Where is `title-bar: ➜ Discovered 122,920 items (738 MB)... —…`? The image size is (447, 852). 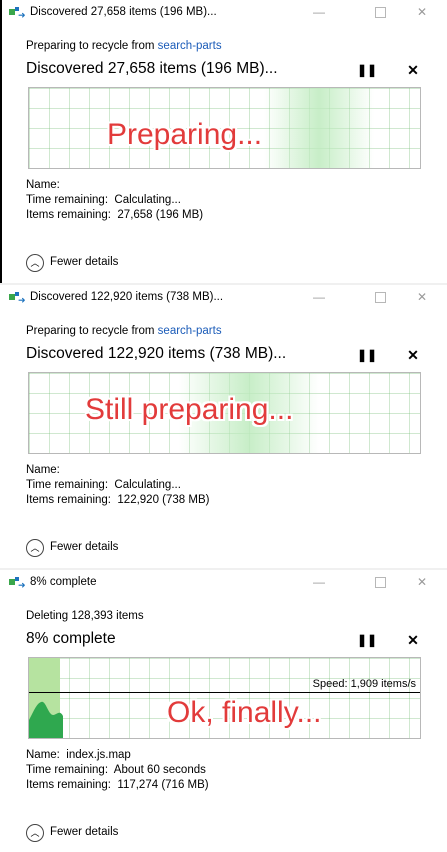 title-bar: ➜ Discovered 122,920 items (738 MB)... —… is located at coordinates (223, 298).